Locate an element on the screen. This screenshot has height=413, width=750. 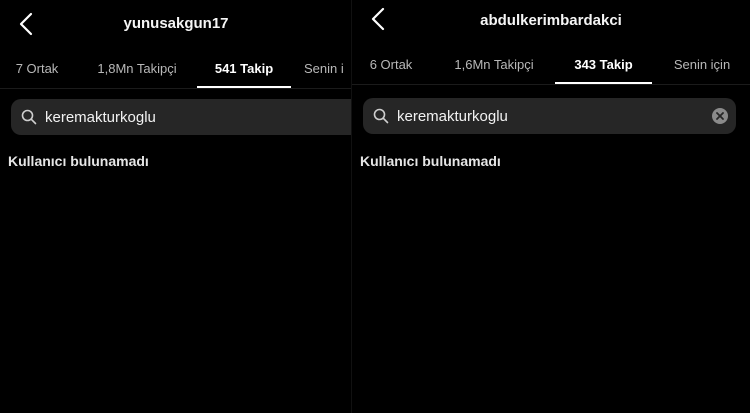
tab-following: 541 Takip is located at coordinates (244, 68).